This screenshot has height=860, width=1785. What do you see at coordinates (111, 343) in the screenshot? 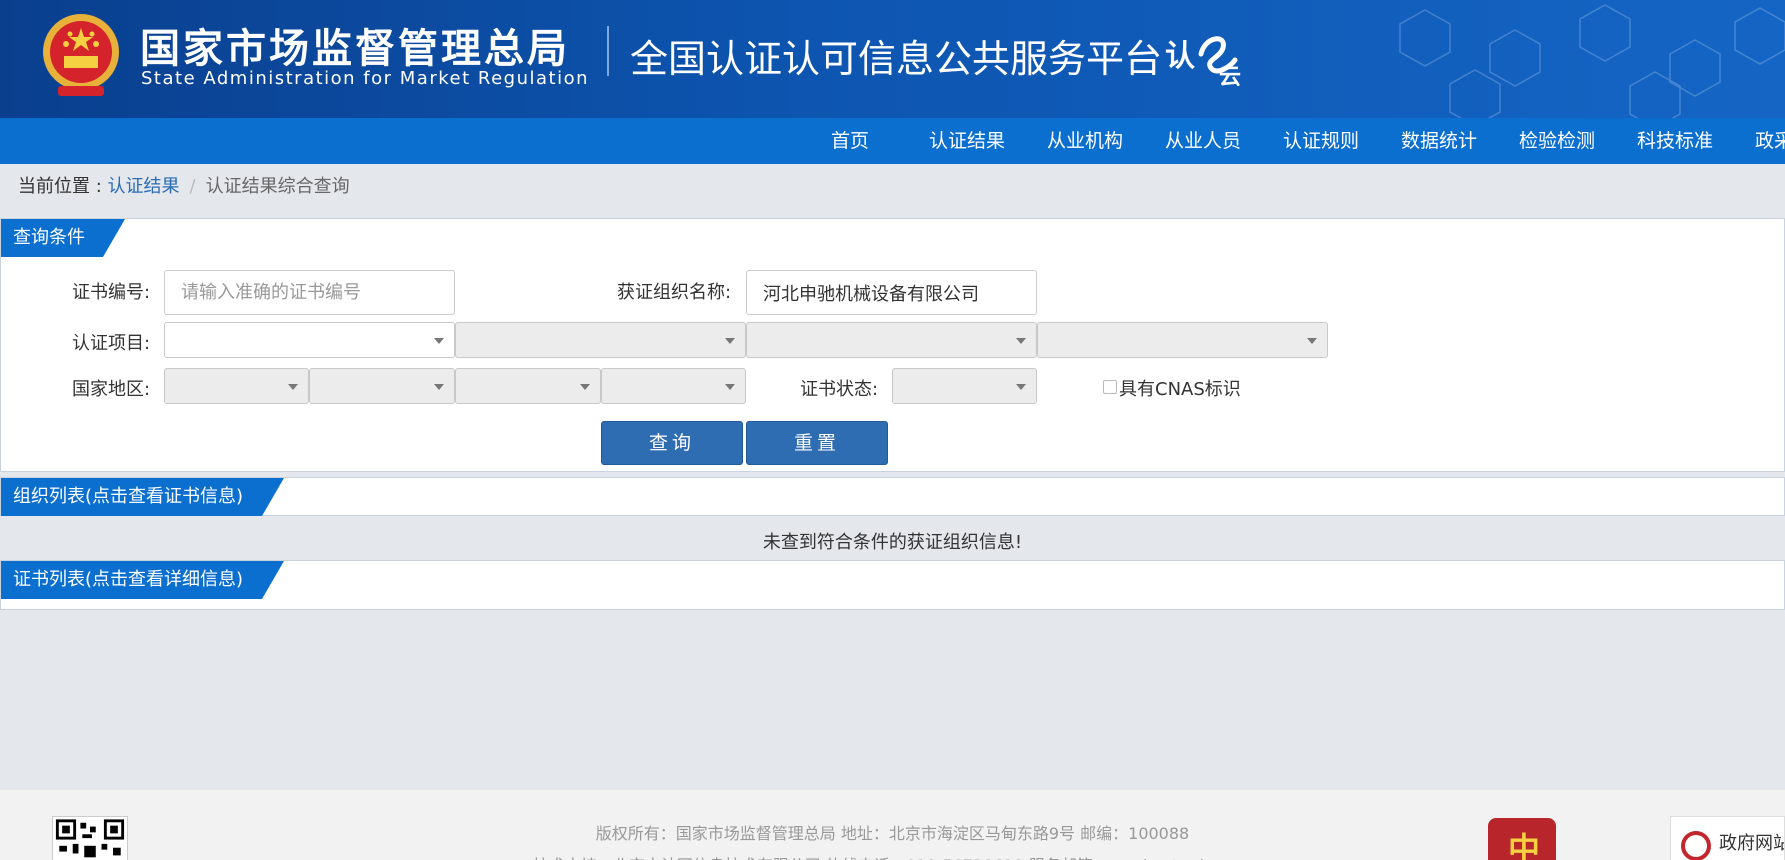
I see `cert-item-label: 认证项目:` at bounding box center [111, 343].